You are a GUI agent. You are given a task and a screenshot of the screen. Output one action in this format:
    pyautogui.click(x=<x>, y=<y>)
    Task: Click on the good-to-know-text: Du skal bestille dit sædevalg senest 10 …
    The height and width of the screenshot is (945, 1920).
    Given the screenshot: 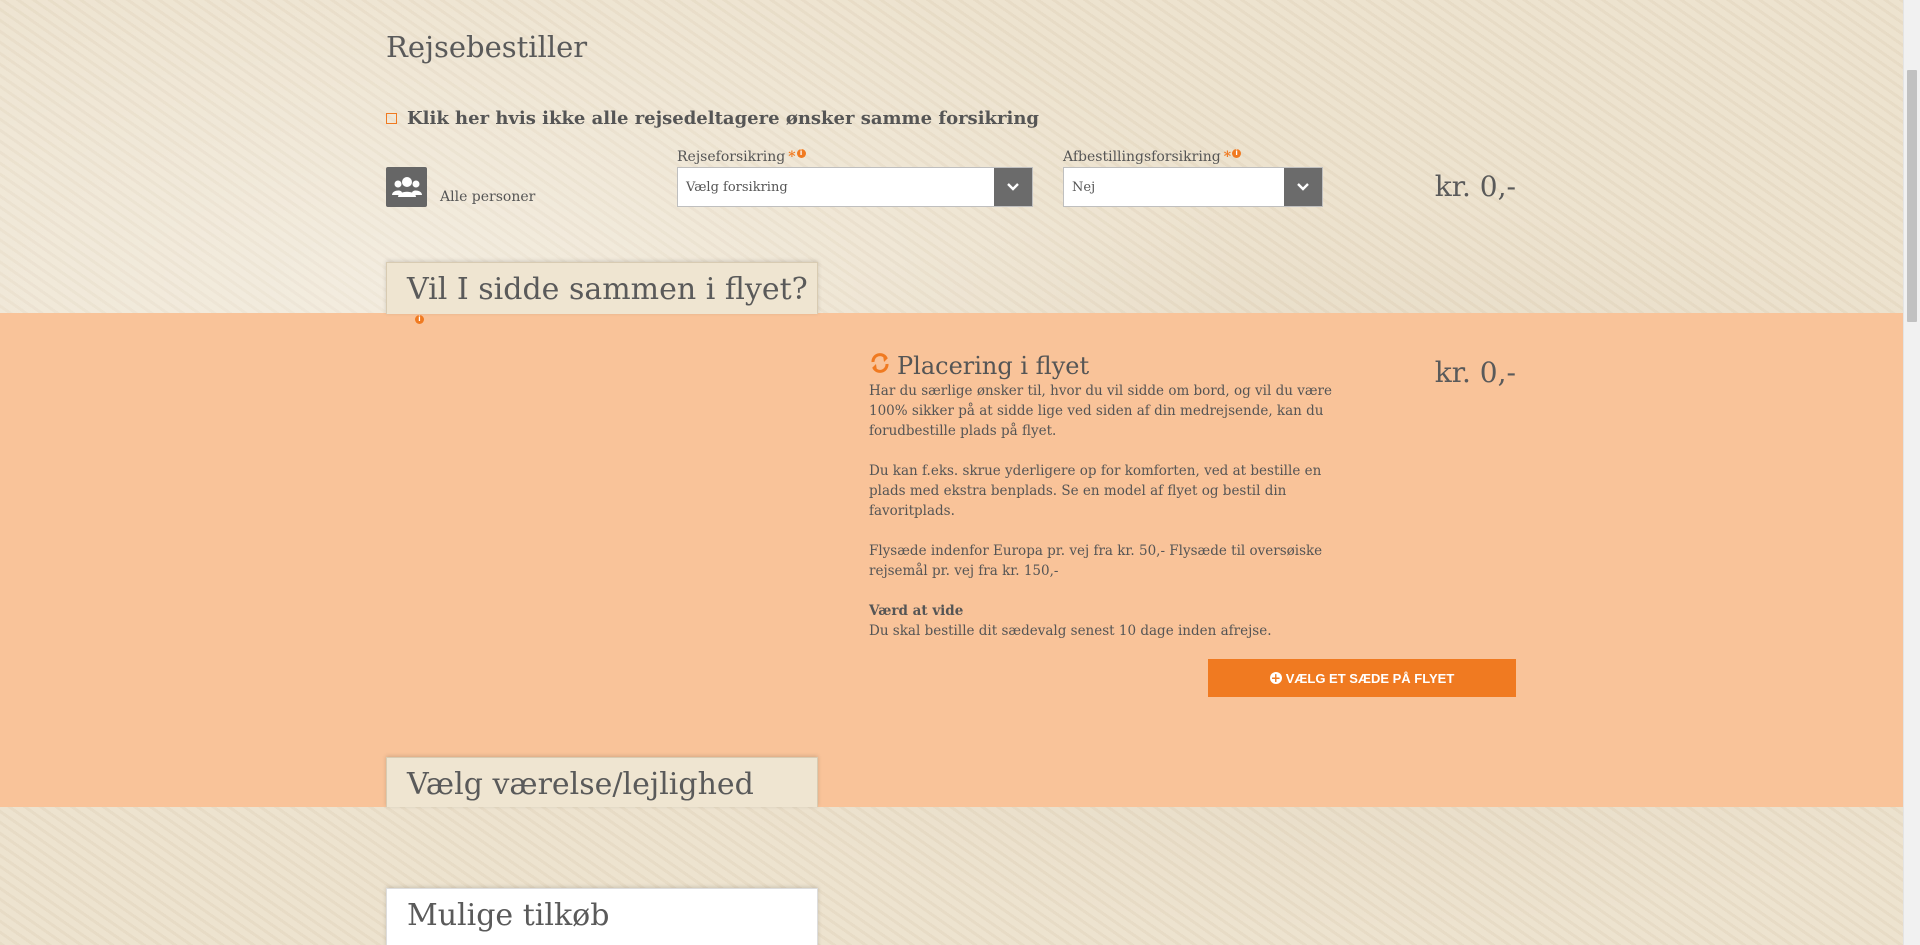 What is the action you would take?
    pyautogui.click(x=1070, y=631)
    